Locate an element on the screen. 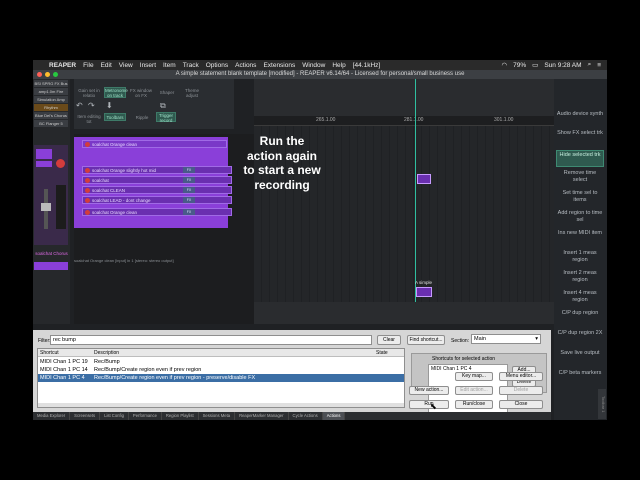  menu-actions: Actions is located at coordinates (245, 65).